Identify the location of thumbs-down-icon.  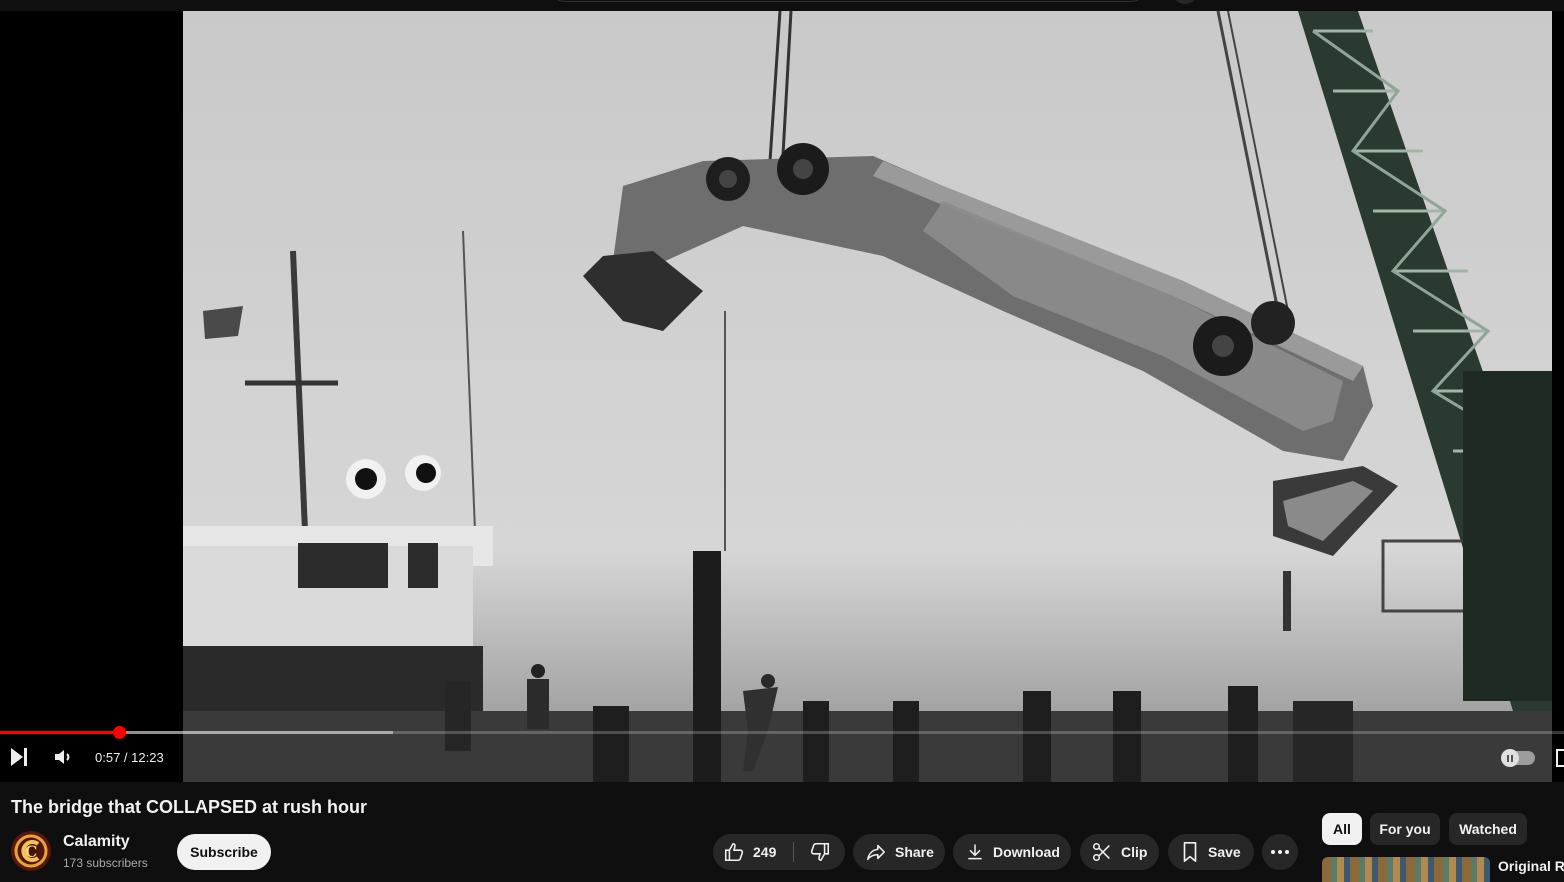
(819, 852).